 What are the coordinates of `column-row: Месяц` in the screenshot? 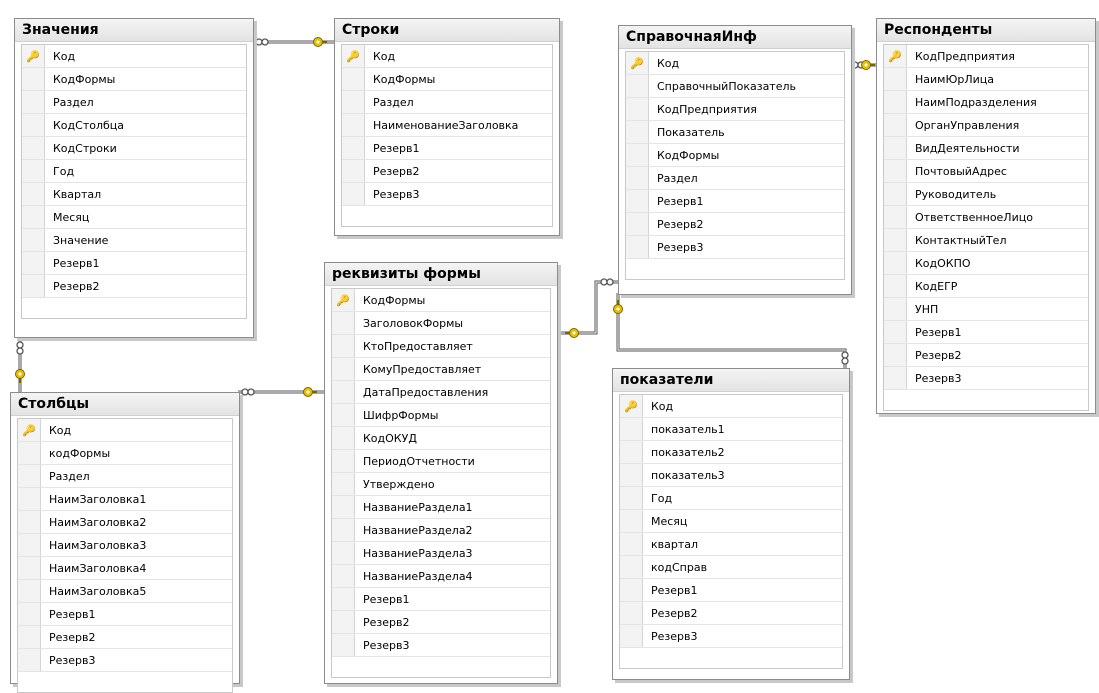 It's located at (134, 217).